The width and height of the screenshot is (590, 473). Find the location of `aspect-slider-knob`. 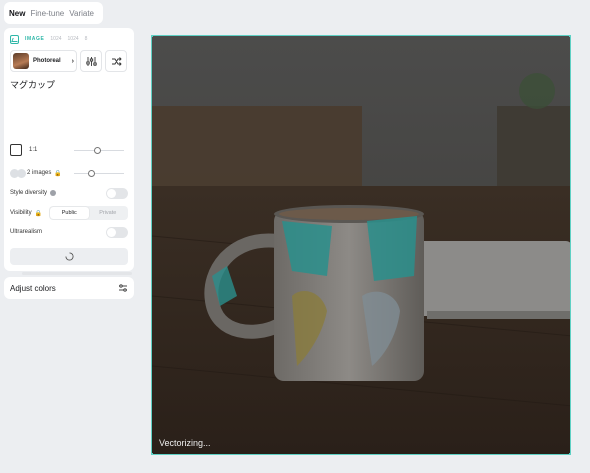

aspect-slider-knob is located at coordinates (97, 150).